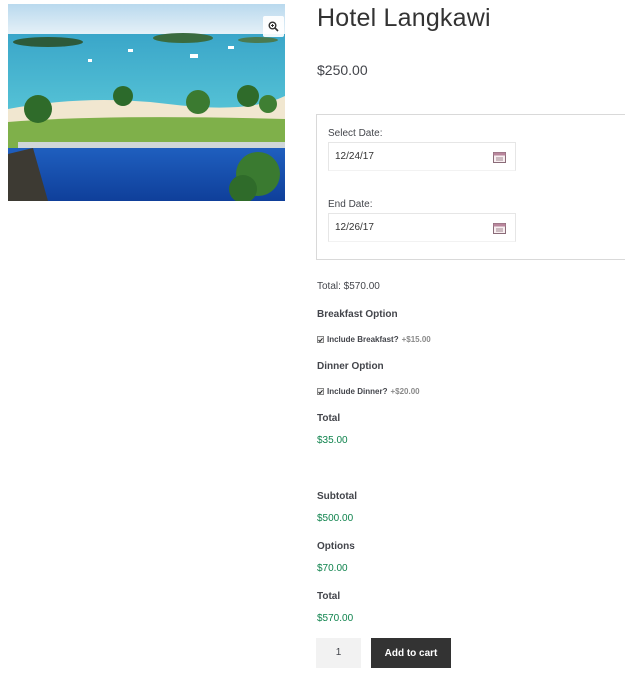 The width and height of the screenshot is (625, 675). I want to click on subtotal-value: $500.00, so click(335, 518).